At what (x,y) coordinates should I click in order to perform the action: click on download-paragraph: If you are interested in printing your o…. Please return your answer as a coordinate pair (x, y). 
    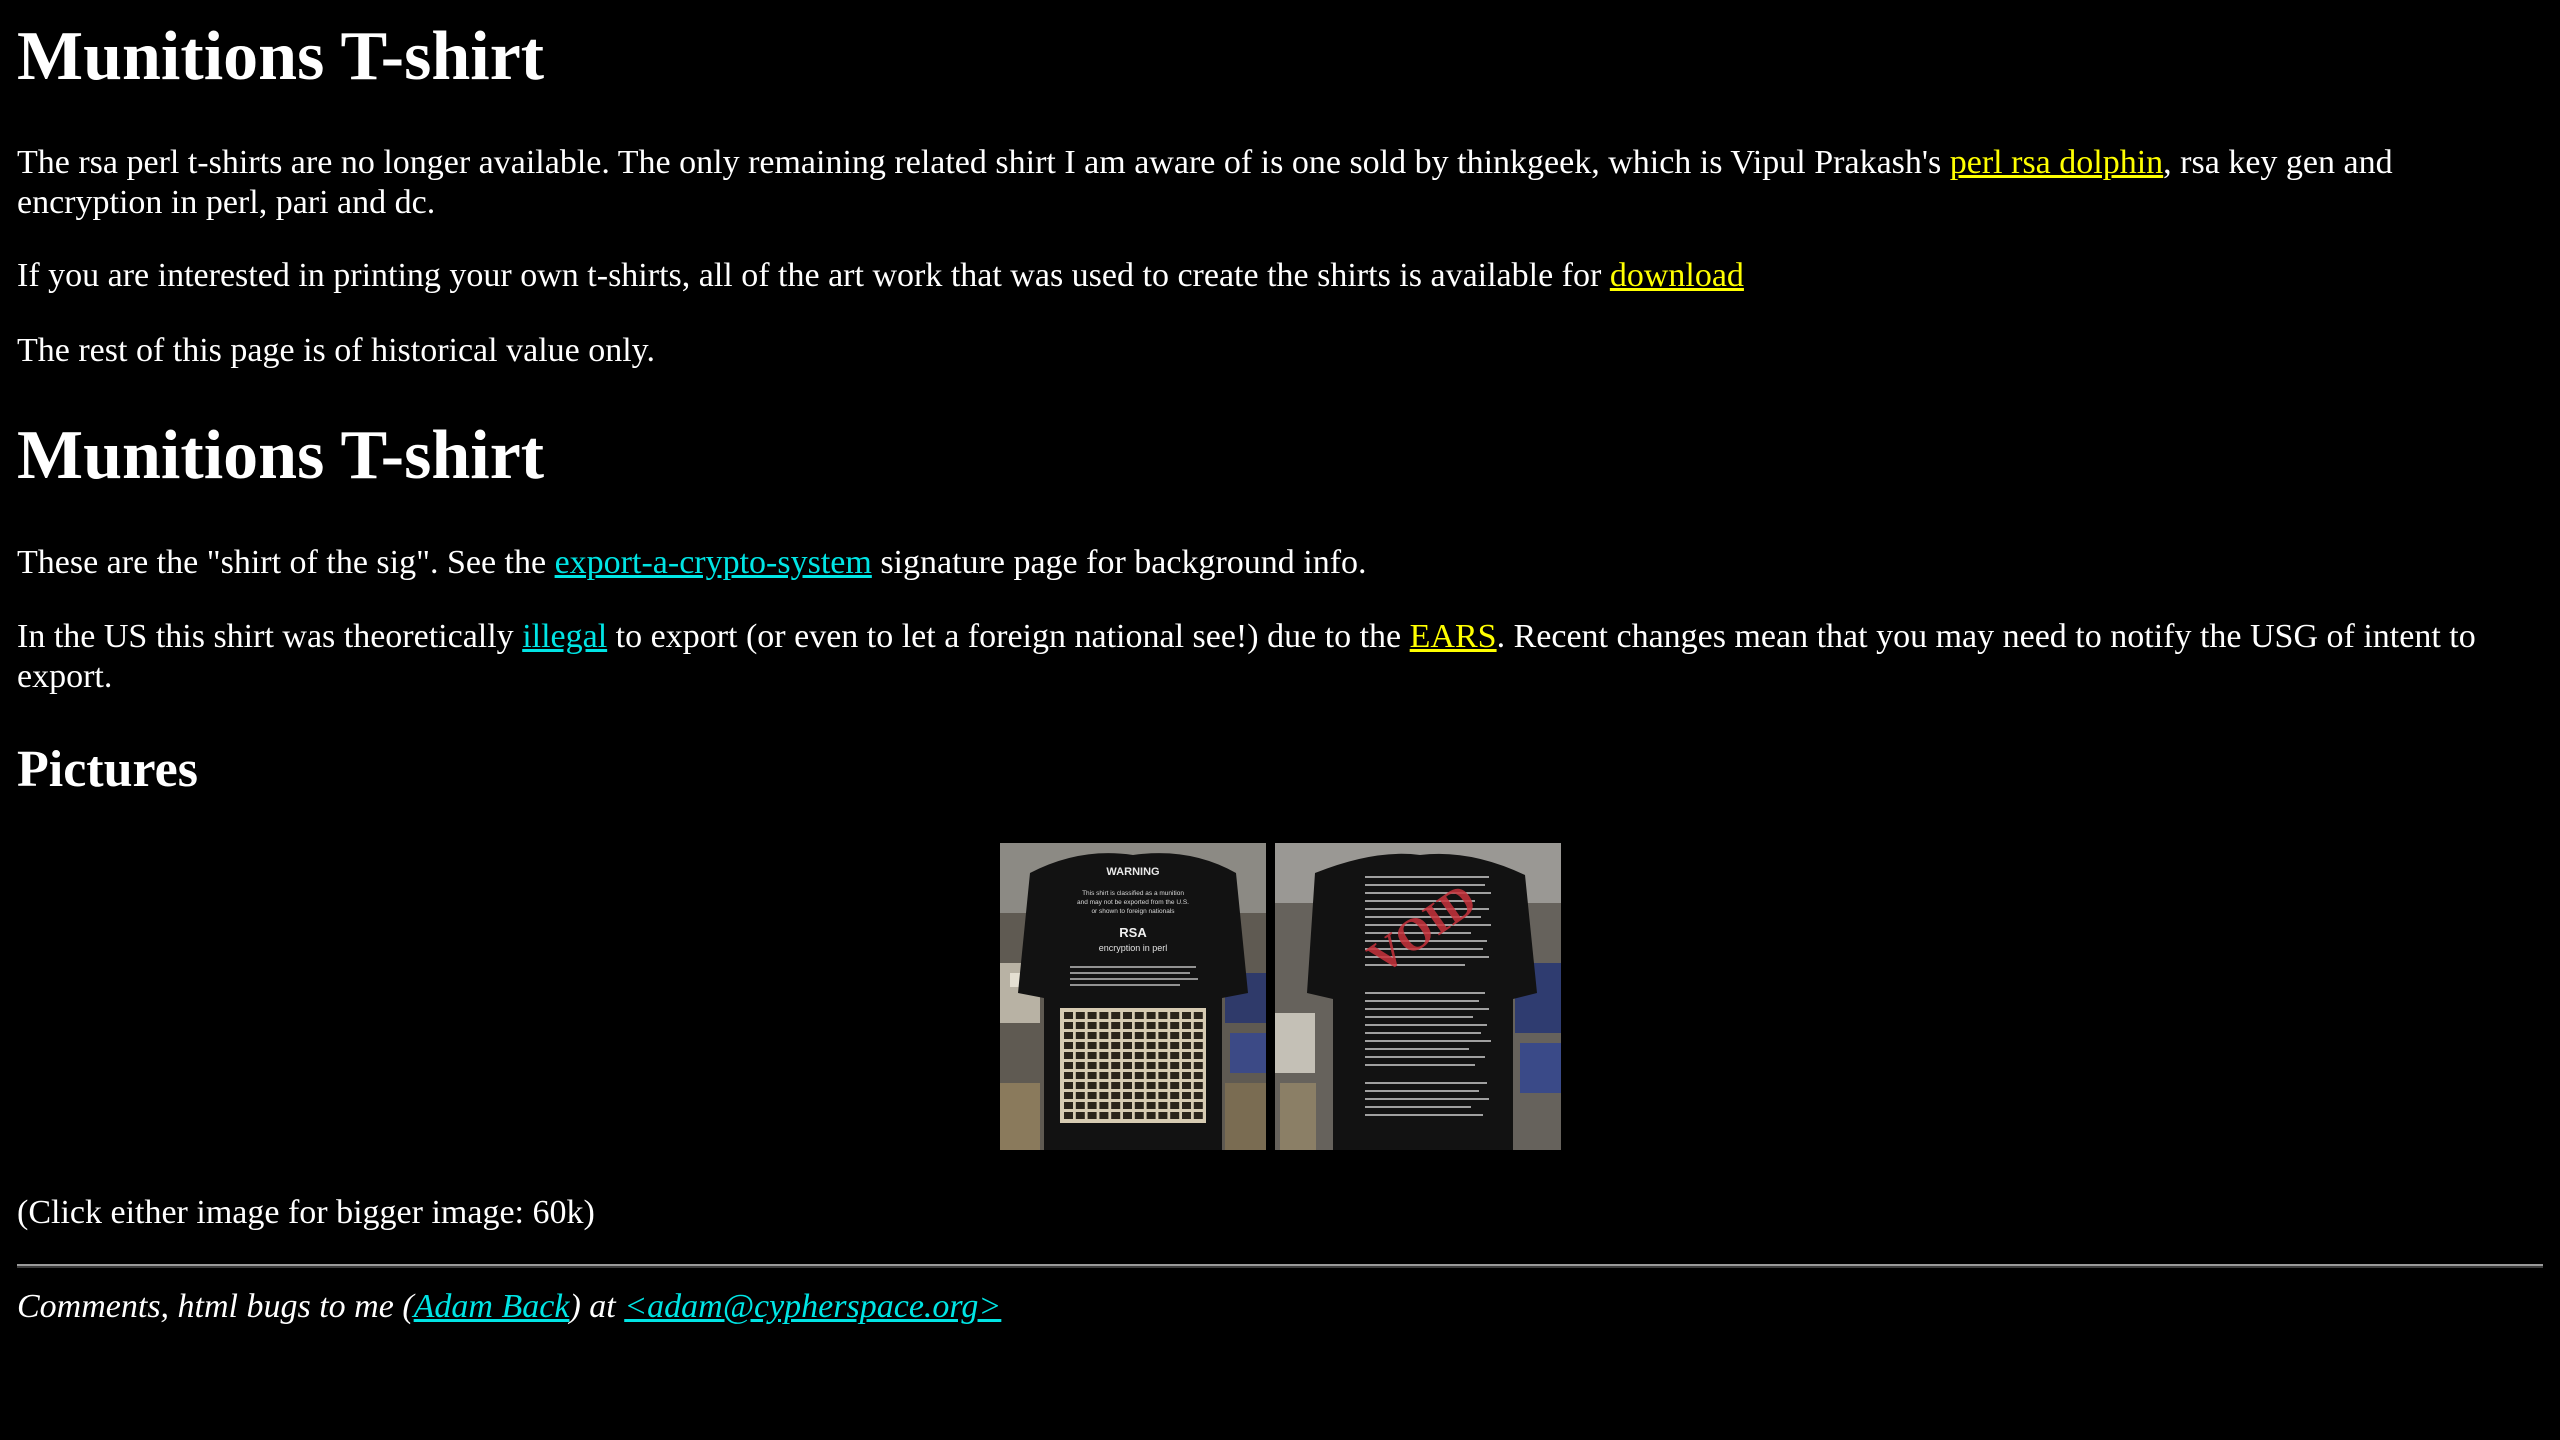
    Looking at the image, I should click on (1280, 276).